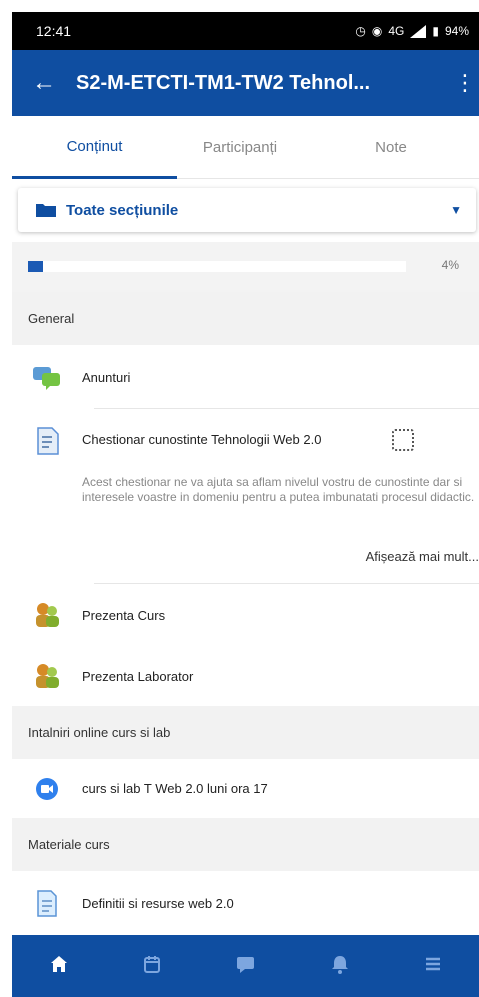  I want to click on announcements-label: Anunturi, so click(106, 377).